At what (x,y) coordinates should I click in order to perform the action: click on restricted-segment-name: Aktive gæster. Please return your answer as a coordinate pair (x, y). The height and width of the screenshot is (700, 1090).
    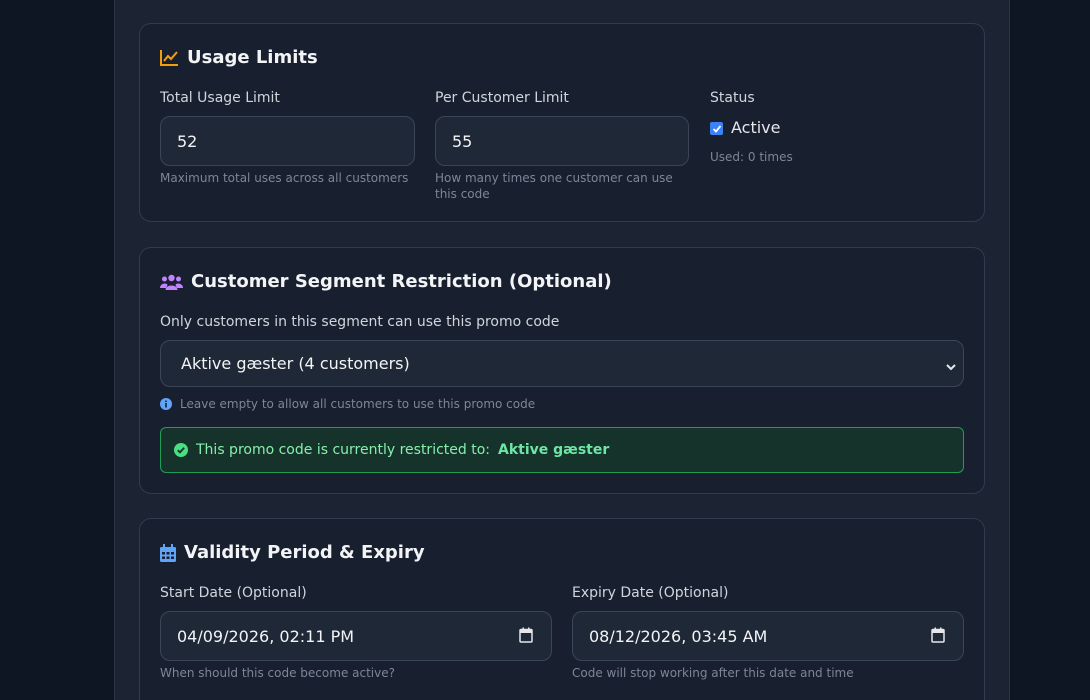
    Looking at the image, I should click on (554, 450).